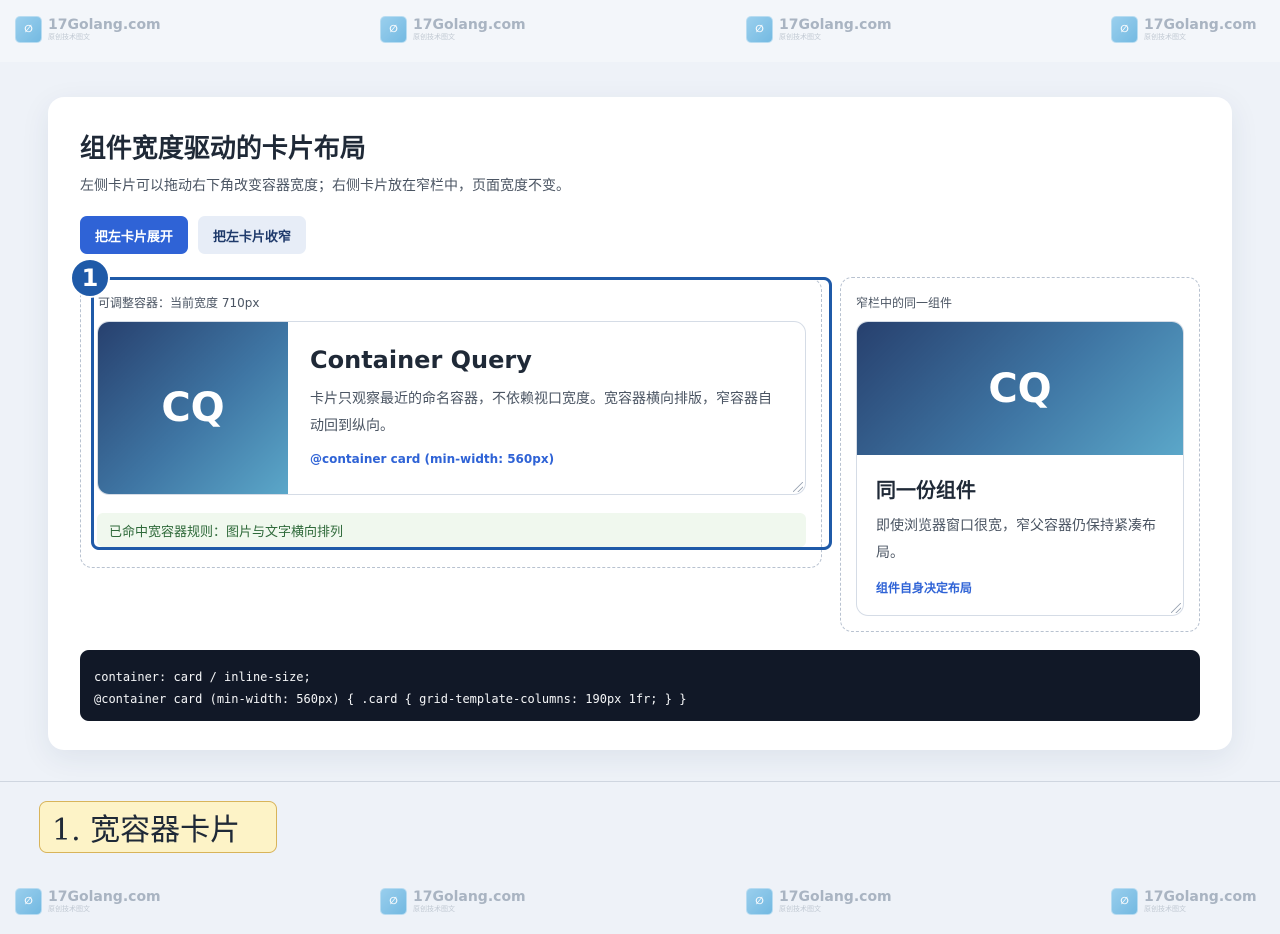  What do you see at coordinates (134, 235) in the screenshot?
I see `expand-left-card-button: 把左卡片展开` at bounding box center [134, 235].